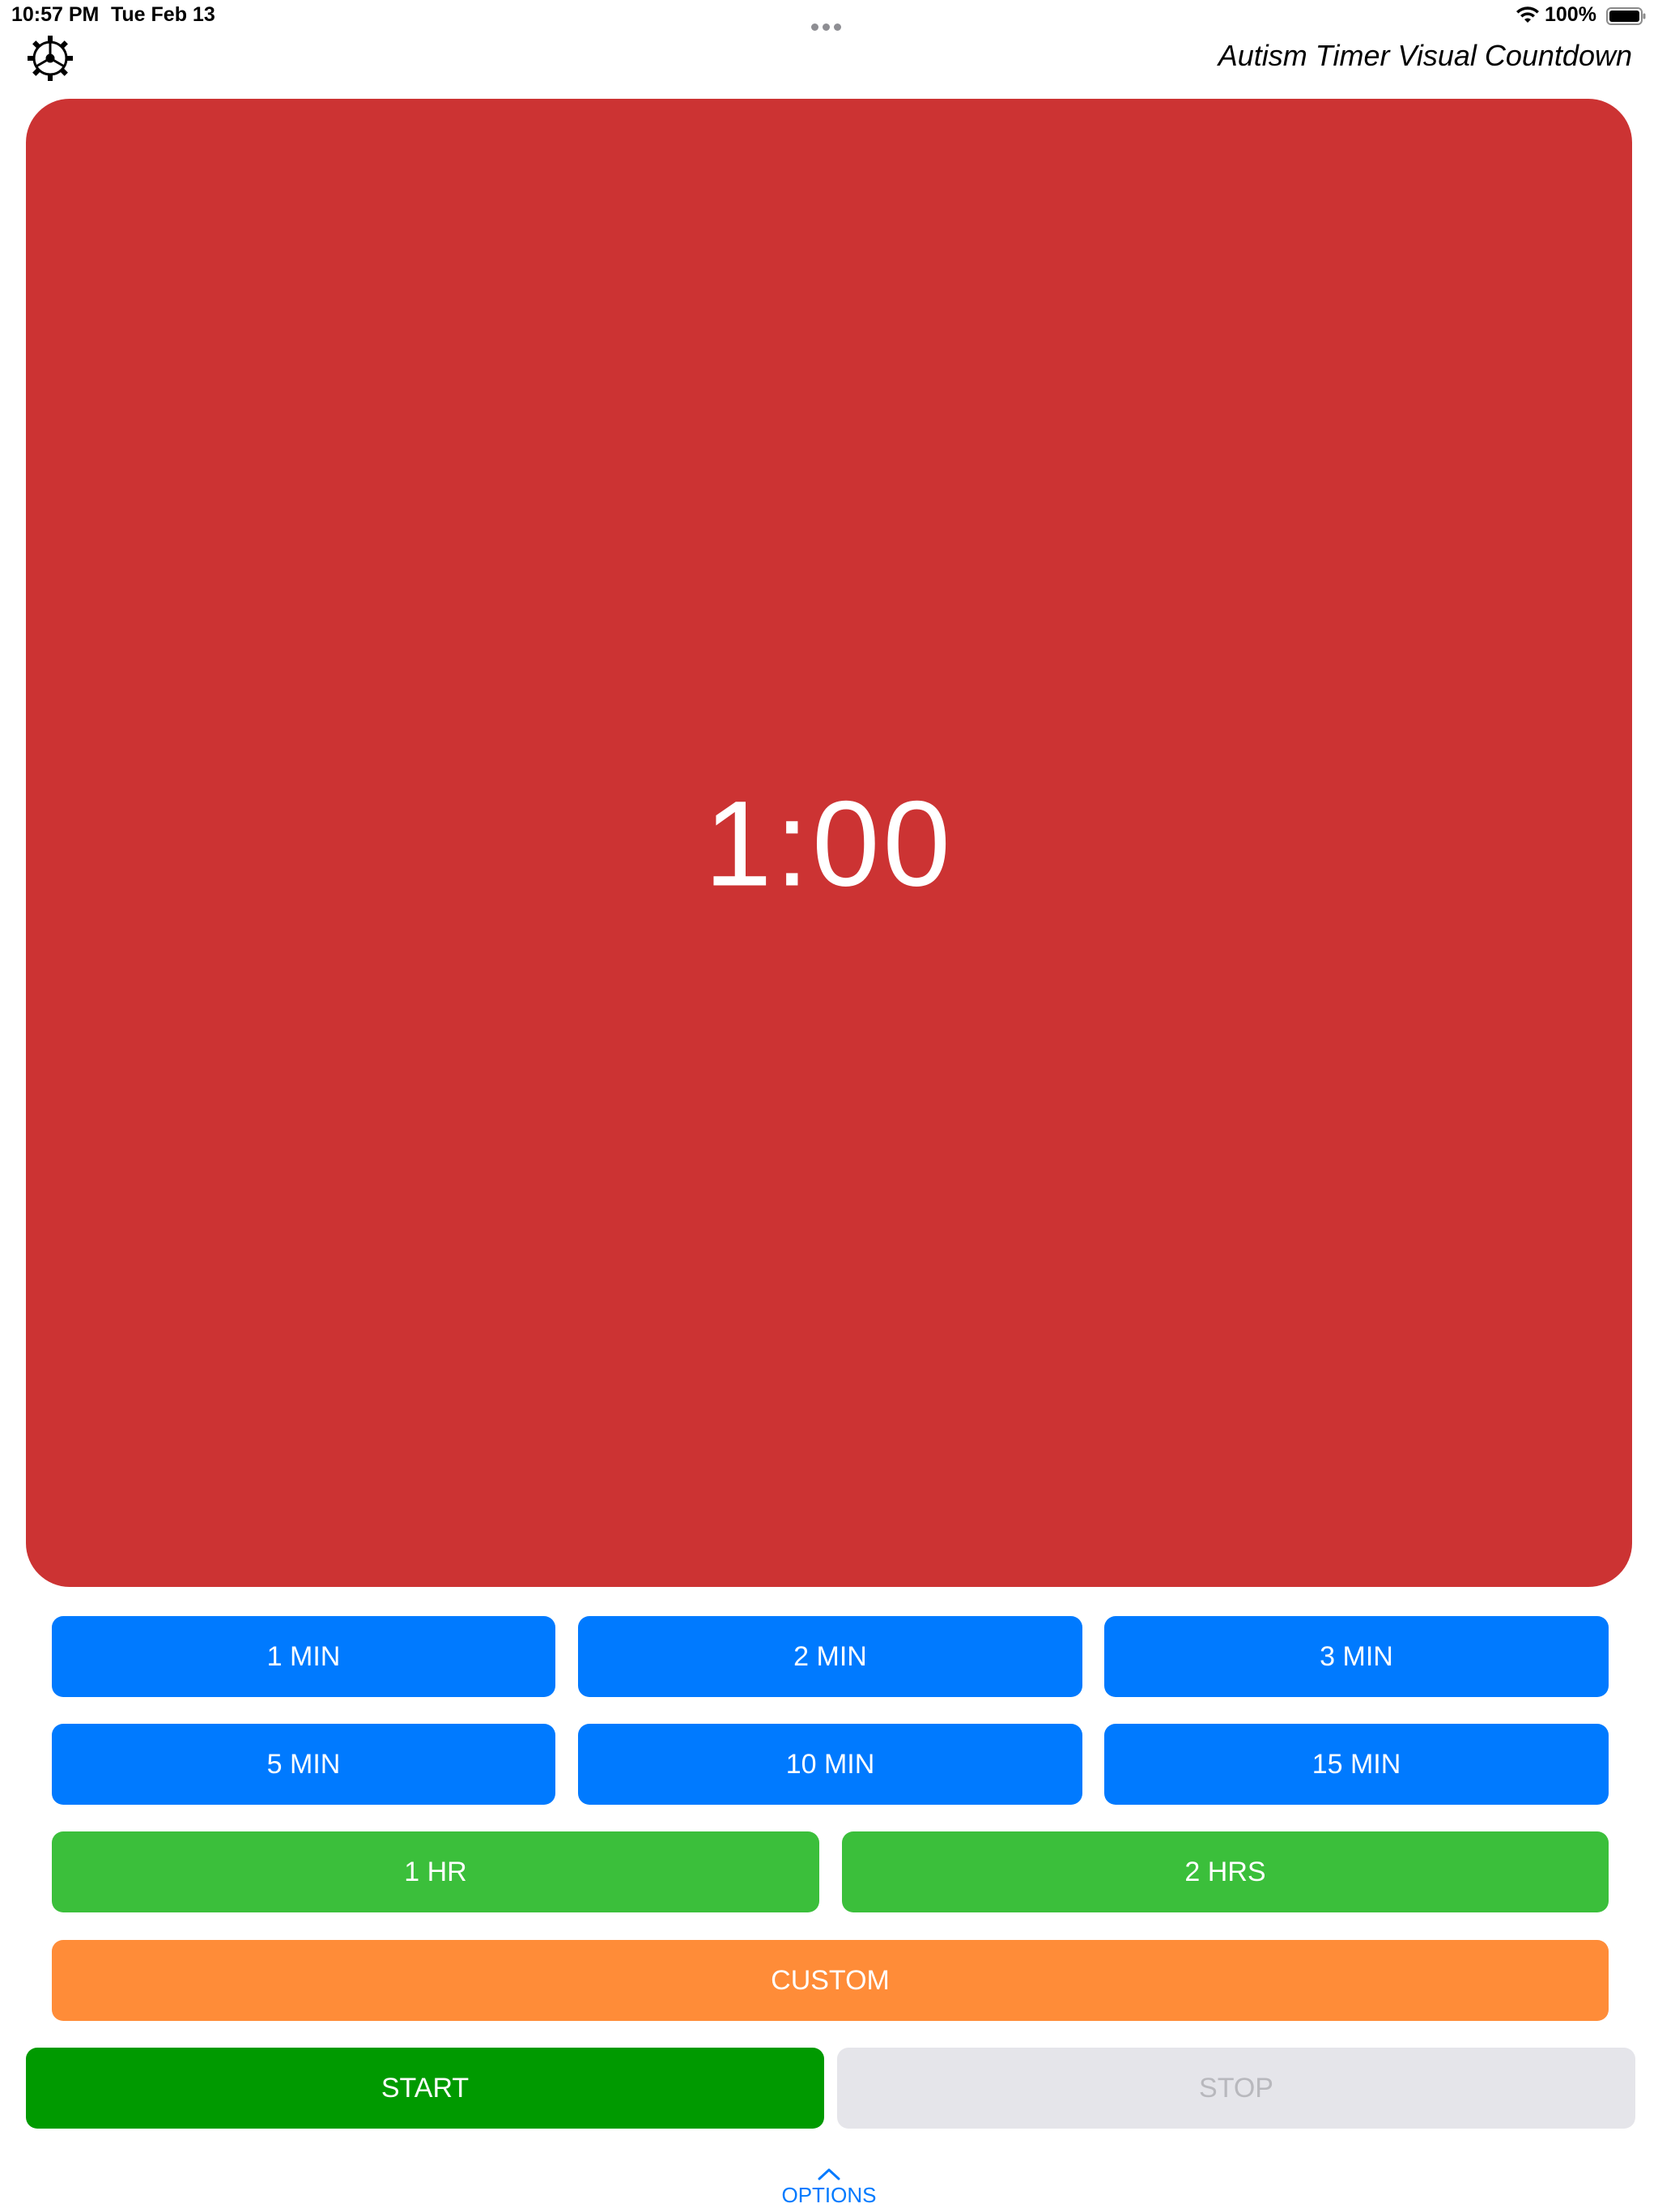 The width and height of the screenshot is (1658, 2212). Describe the element at coordinates (1225, 1872) in the screenshot. I see `preset-2-hrs-button: 2 HRS` at that location.